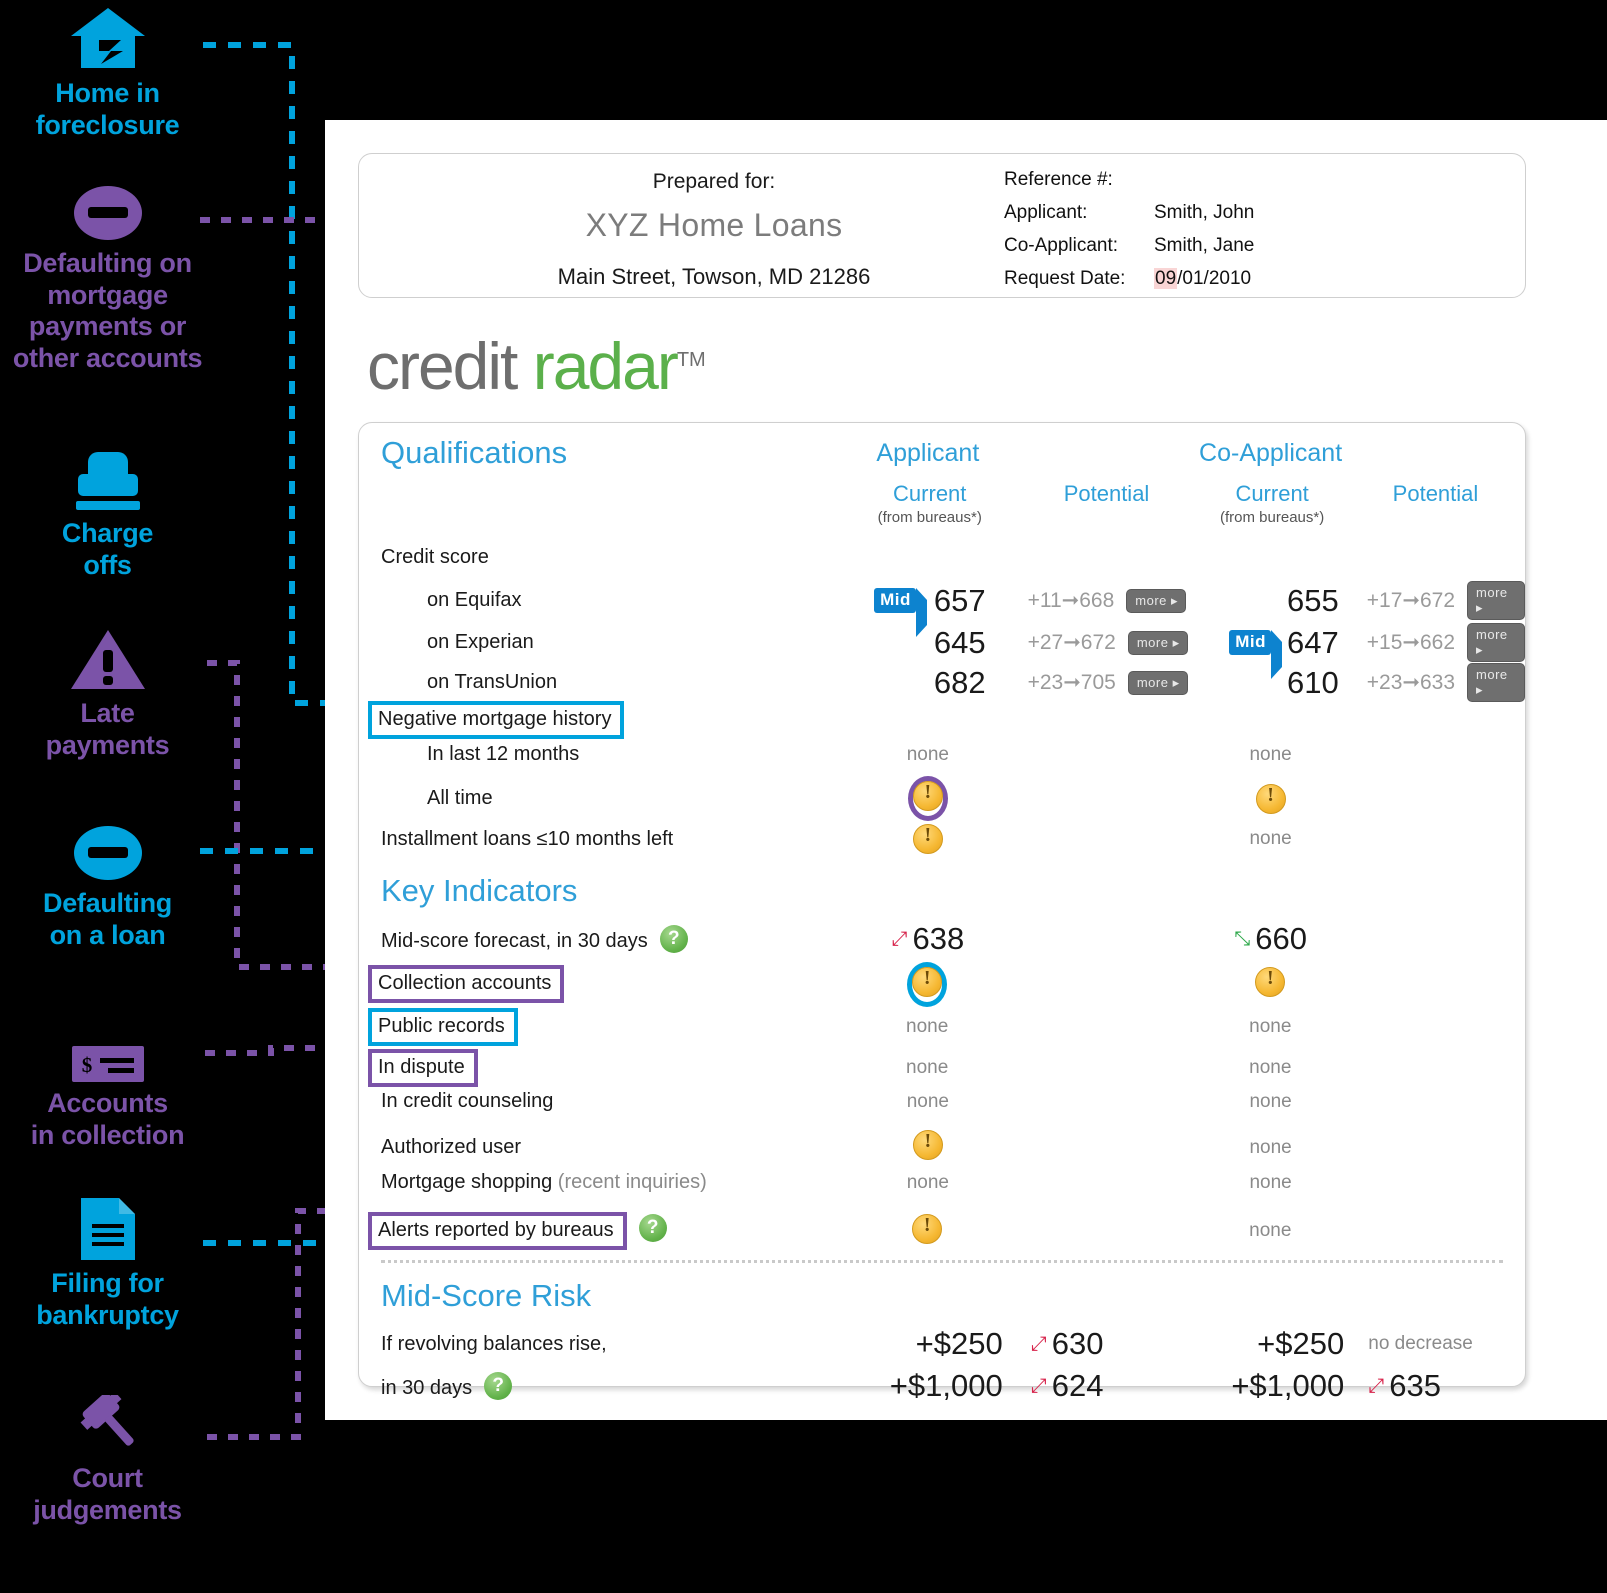  Describe the element at coordinates (497, 1231) in the screenshot. I see `indicator-highlight-purple: Alerts reported by bureaus` at that location.